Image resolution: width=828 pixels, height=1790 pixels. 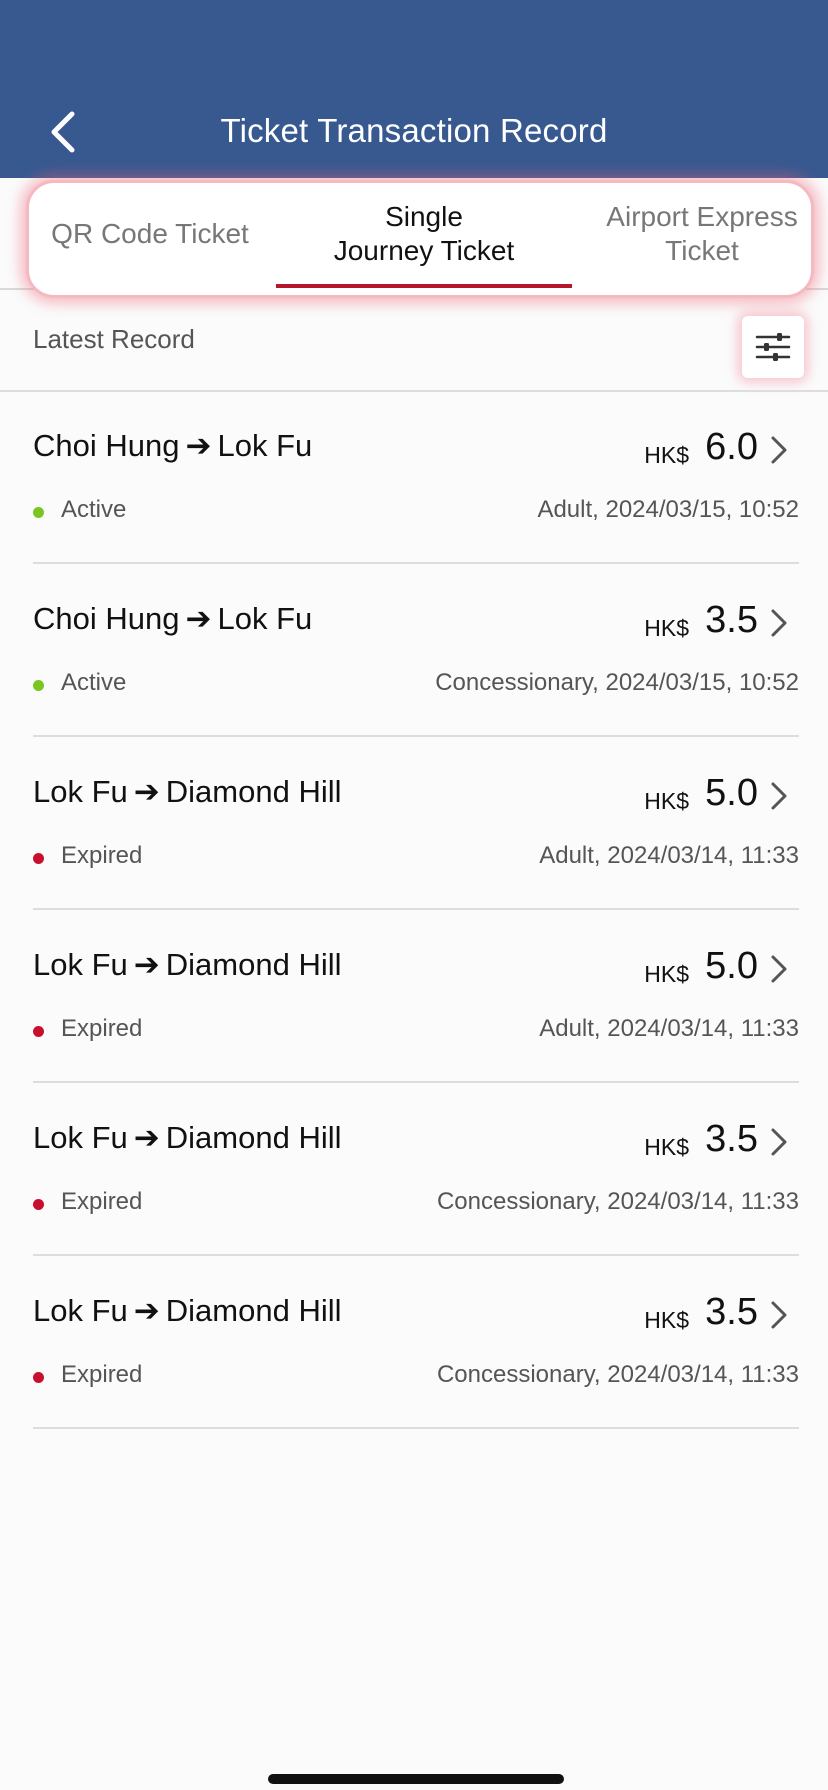 I want to click on sliders-icon, so click(x=773, y=347).